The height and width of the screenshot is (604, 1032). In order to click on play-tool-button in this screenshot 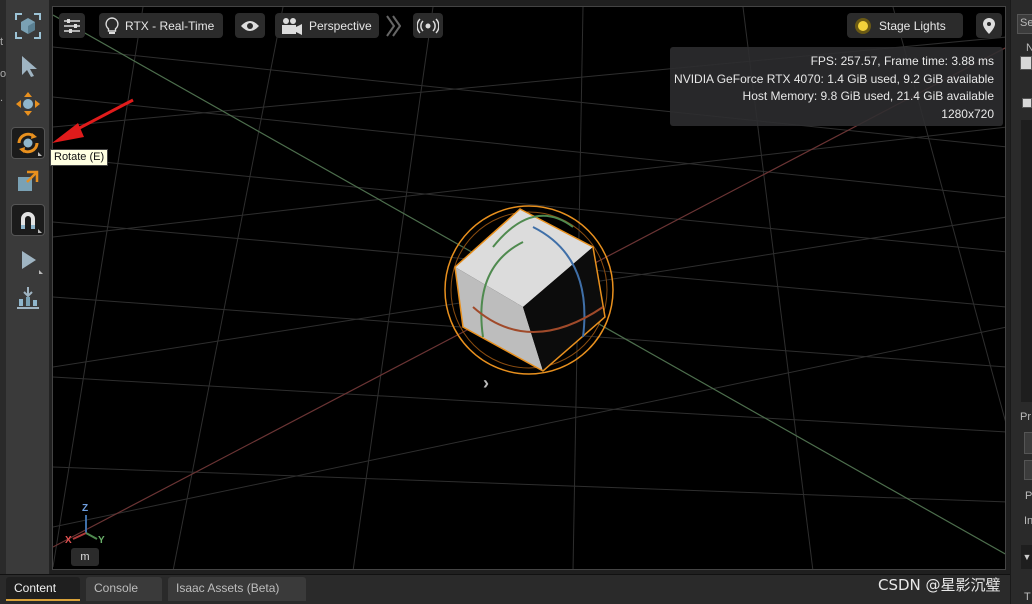, I will do `click(28, 260)`.